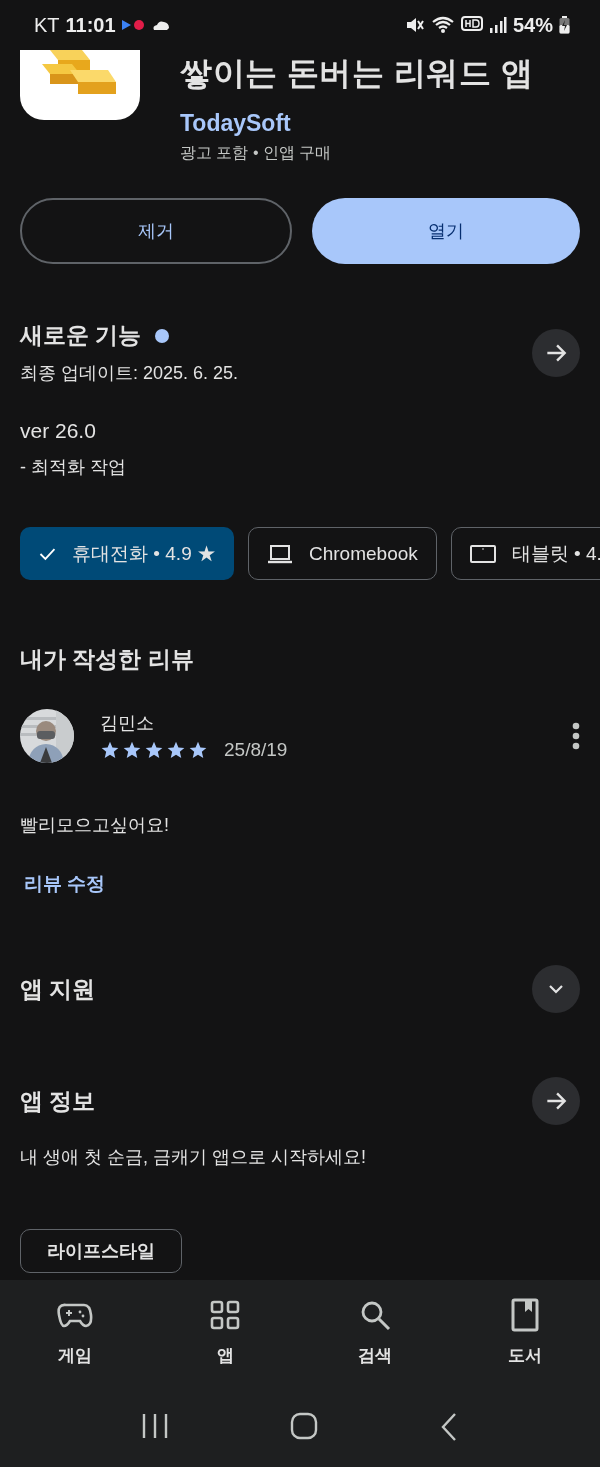  What do you see at coordinates (525, 1343) in the screenshot?
I see `nav-tab: 도서` at bounding box center [525, 1343].